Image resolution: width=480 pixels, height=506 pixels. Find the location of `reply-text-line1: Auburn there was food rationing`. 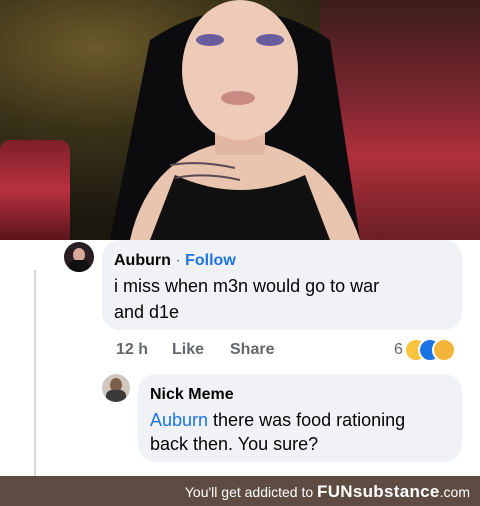

reply-text-line1: Auburn there was food rationing is located at coordinates (277, 420).